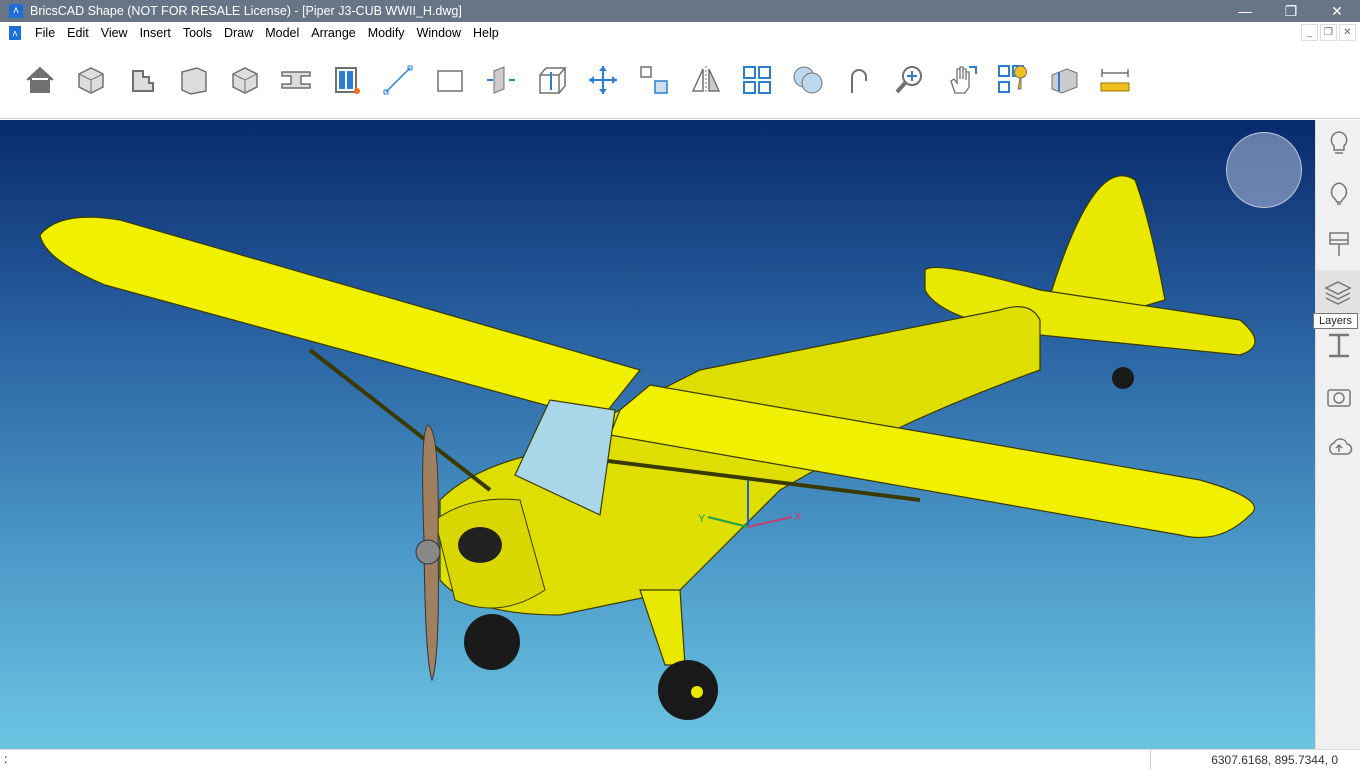  I want to click on menu-modify: Modify, so click(386, 33).